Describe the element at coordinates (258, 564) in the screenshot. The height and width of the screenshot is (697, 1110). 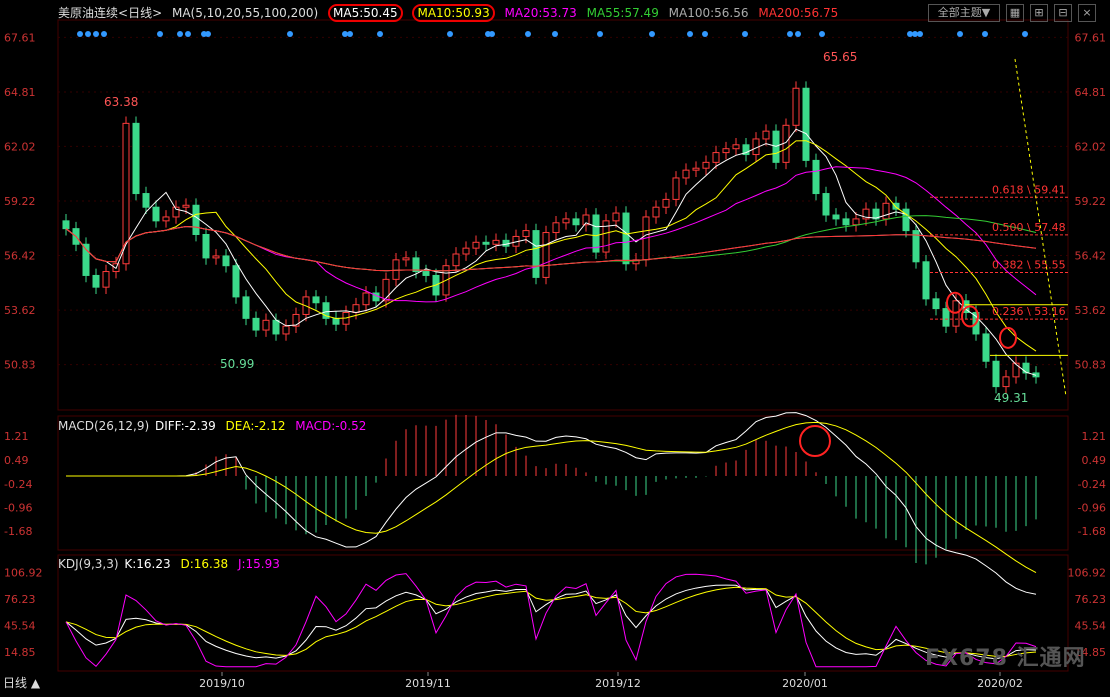
I see `kdj-j: J:15.93` at that location.